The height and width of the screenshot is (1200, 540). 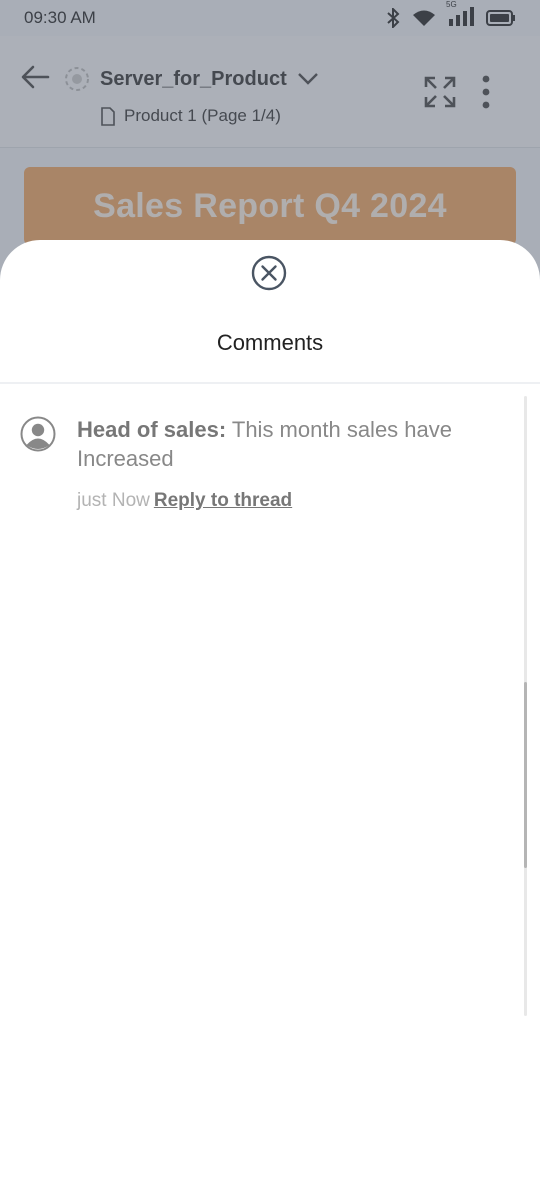 I want to click on close-icon, so click(x=269, y=273).